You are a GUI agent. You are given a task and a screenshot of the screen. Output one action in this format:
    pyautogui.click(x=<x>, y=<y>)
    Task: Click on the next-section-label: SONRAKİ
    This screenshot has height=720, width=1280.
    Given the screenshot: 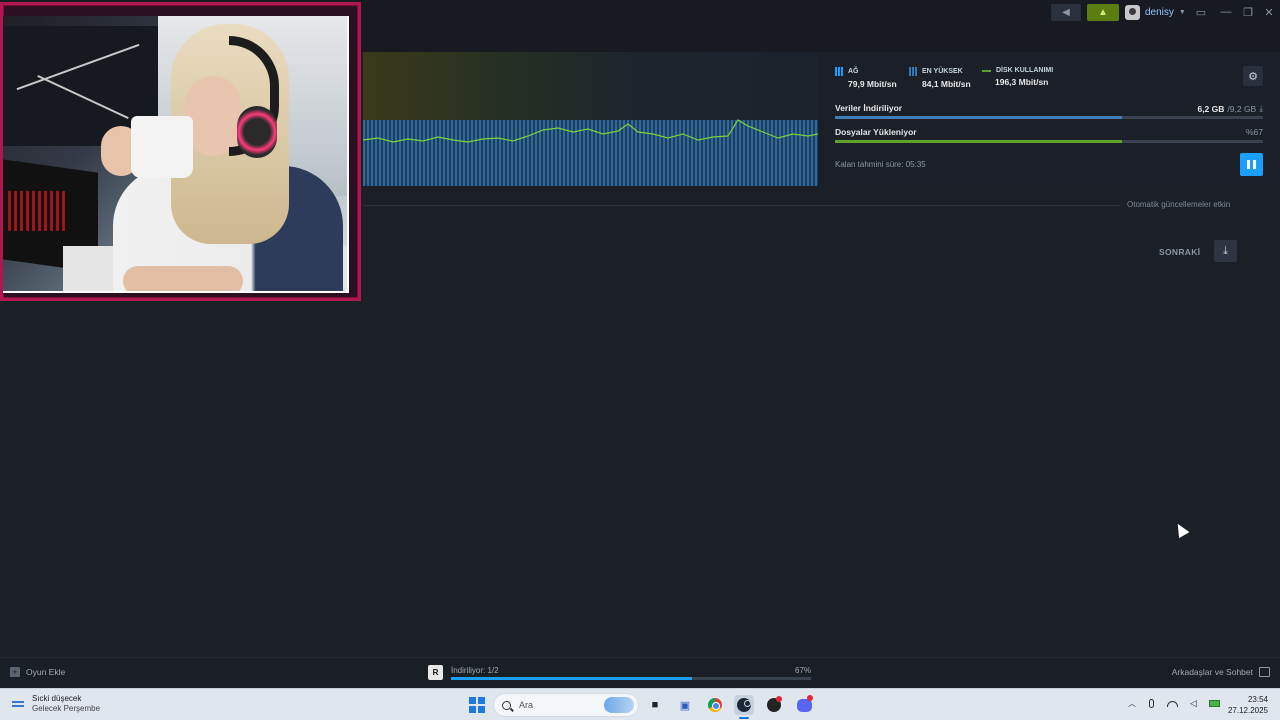 What is the action you would take?
    pyautogui.click(x=1180, y=252)
    